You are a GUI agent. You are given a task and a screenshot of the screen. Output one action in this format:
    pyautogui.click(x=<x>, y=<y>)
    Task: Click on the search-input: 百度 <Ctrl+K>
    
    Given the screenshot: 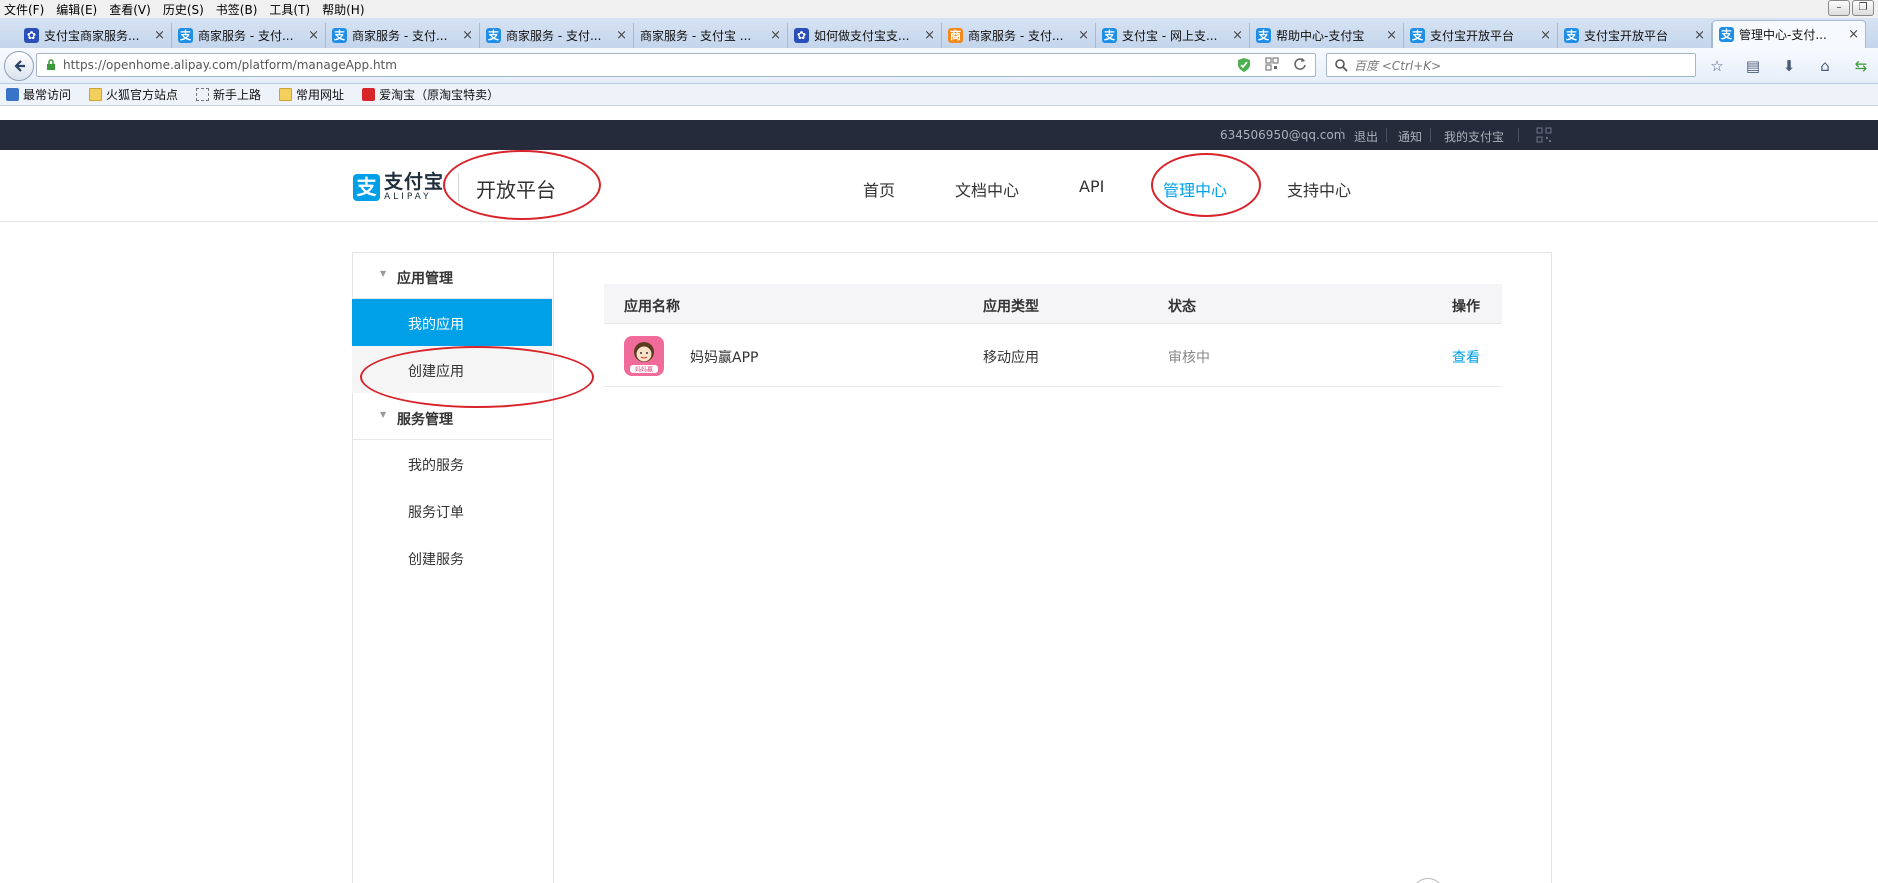 What is the action you would take?
    pyautogui.click(x=1511, y=65)
    